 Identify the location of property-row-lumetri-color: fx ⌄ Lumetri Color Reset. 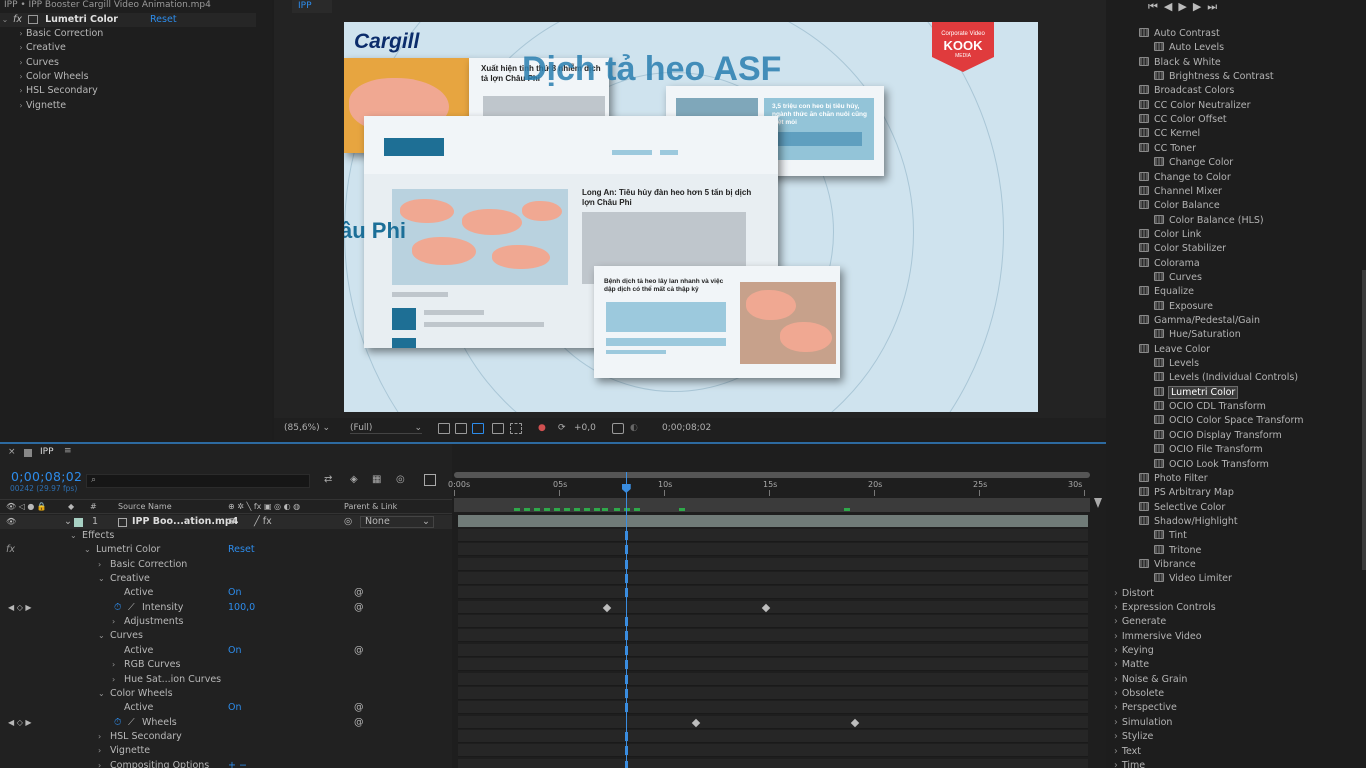
(226, 550).